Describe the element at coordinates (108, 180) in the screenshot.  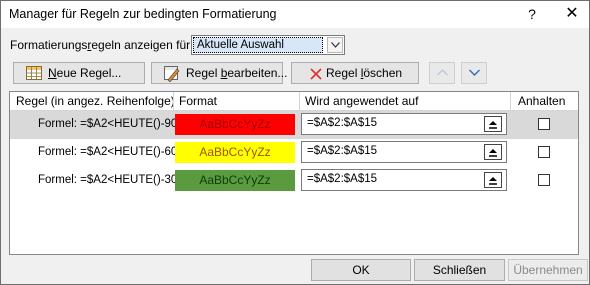
I see `rule-formula: Formel: =$A2<HEUTE()-30` at that location.